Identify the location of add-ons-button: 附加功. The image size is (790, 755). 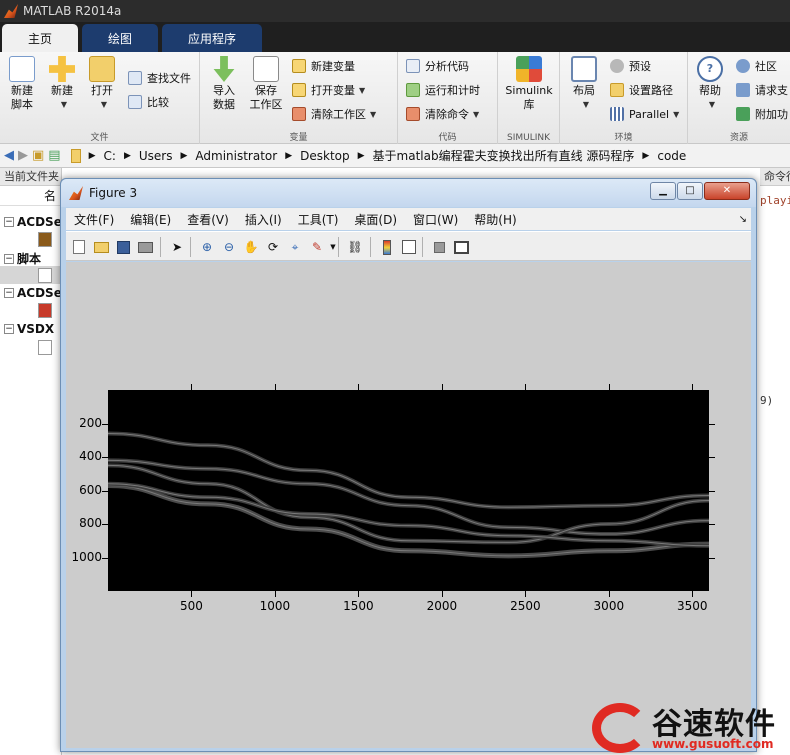
(762, 114).